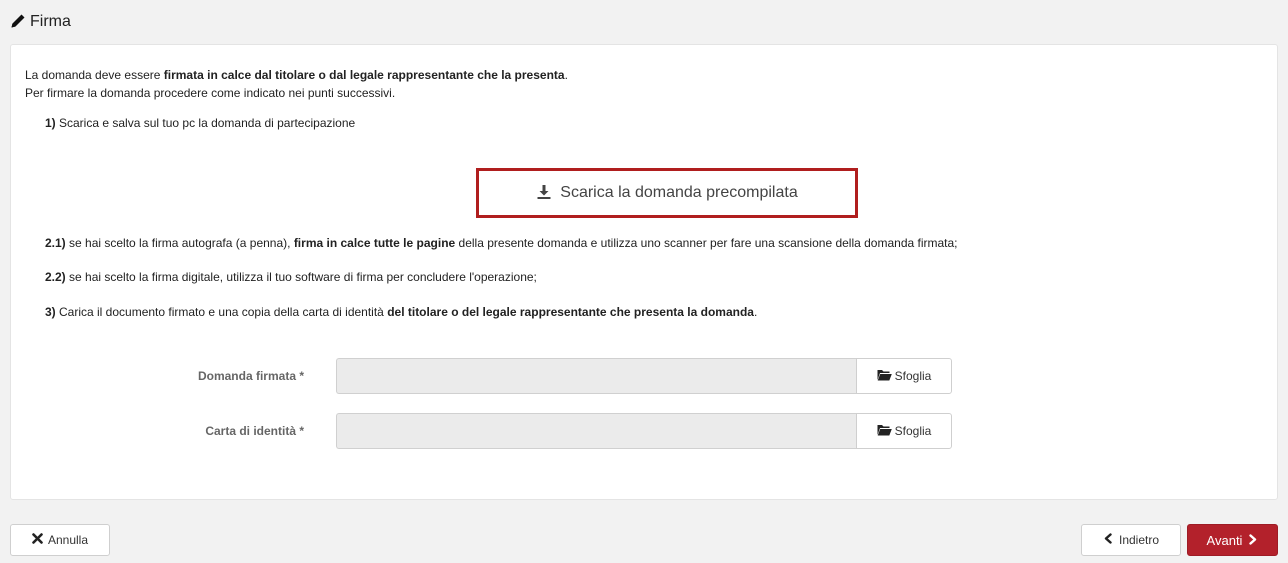 The height and width of the screenshot is (563, 1288). I want to click on page-title: Firma, so click(50, 21).